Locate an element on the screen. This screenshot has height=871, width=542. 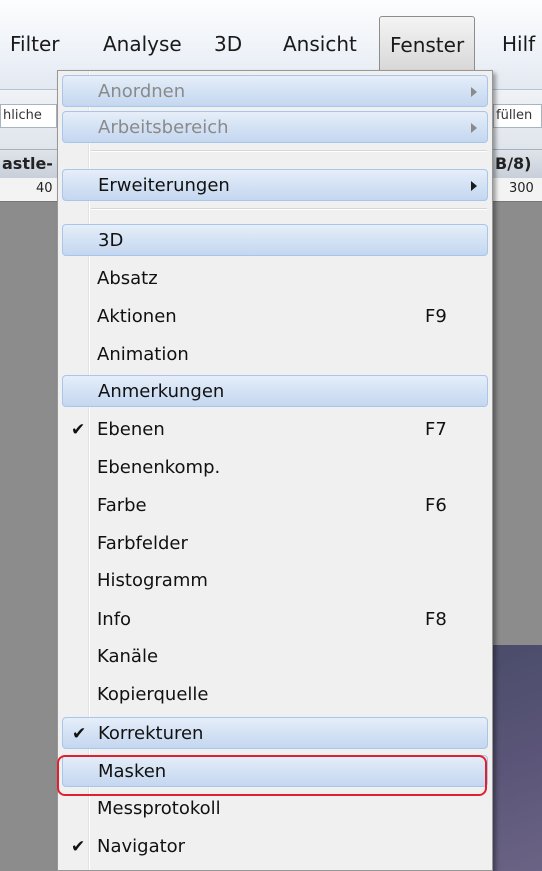
menu-item-label: Ebenenkomp. is located at coordinates (159, 467).